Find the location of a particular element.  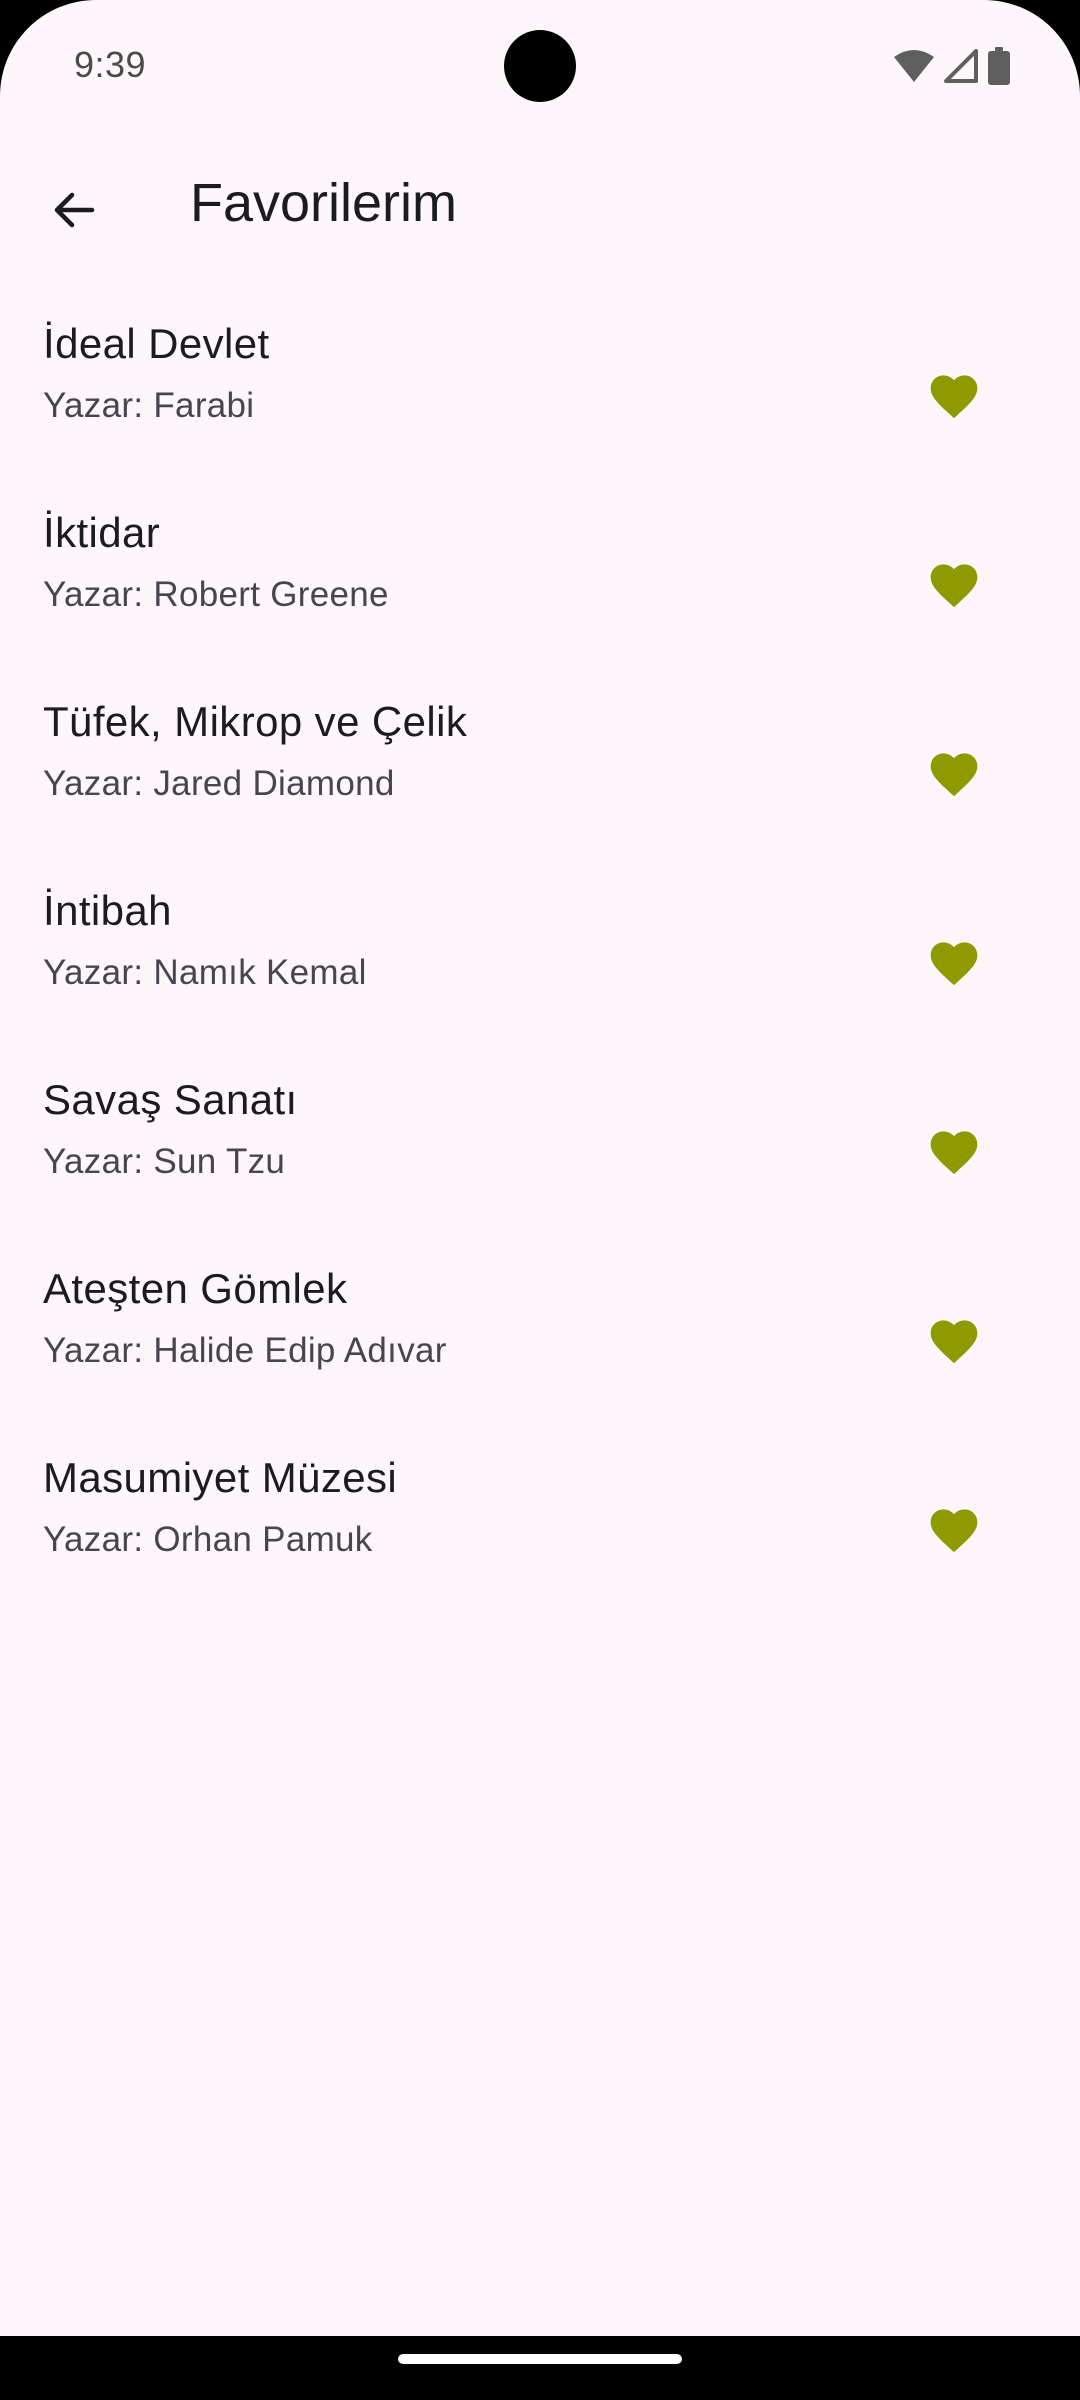

back-button is located at coordinates (74, 210).